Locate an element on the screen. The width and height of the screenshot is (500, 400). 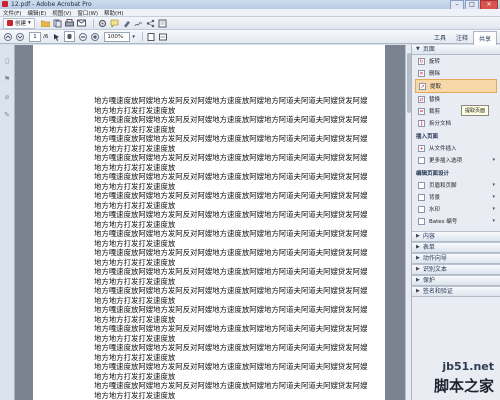
forms-section-header: ▶ 表单 is located at coordinates (456, 247).